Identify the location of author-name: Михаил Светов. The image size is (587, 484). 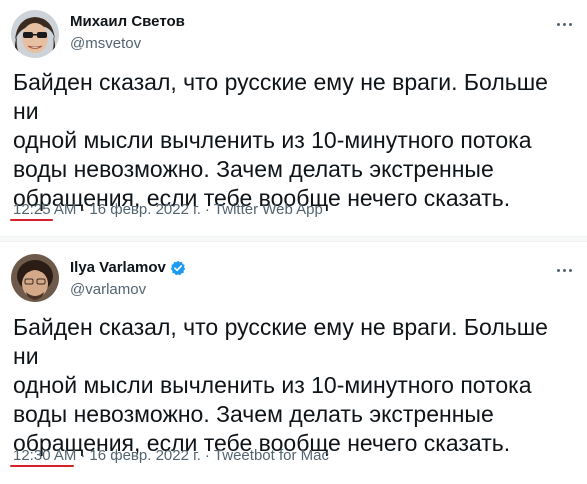
(127, 21).